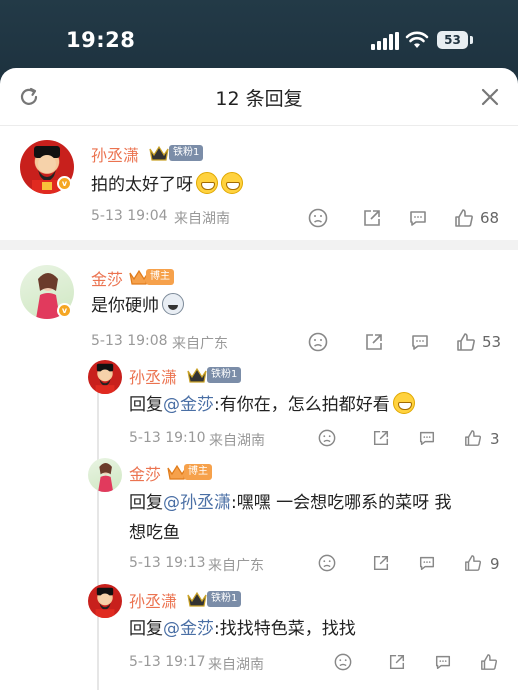 The width and height of the screenshot is (518, 690). I want to click on reply-body-continued: 想吃鱼, so click(154, 533).